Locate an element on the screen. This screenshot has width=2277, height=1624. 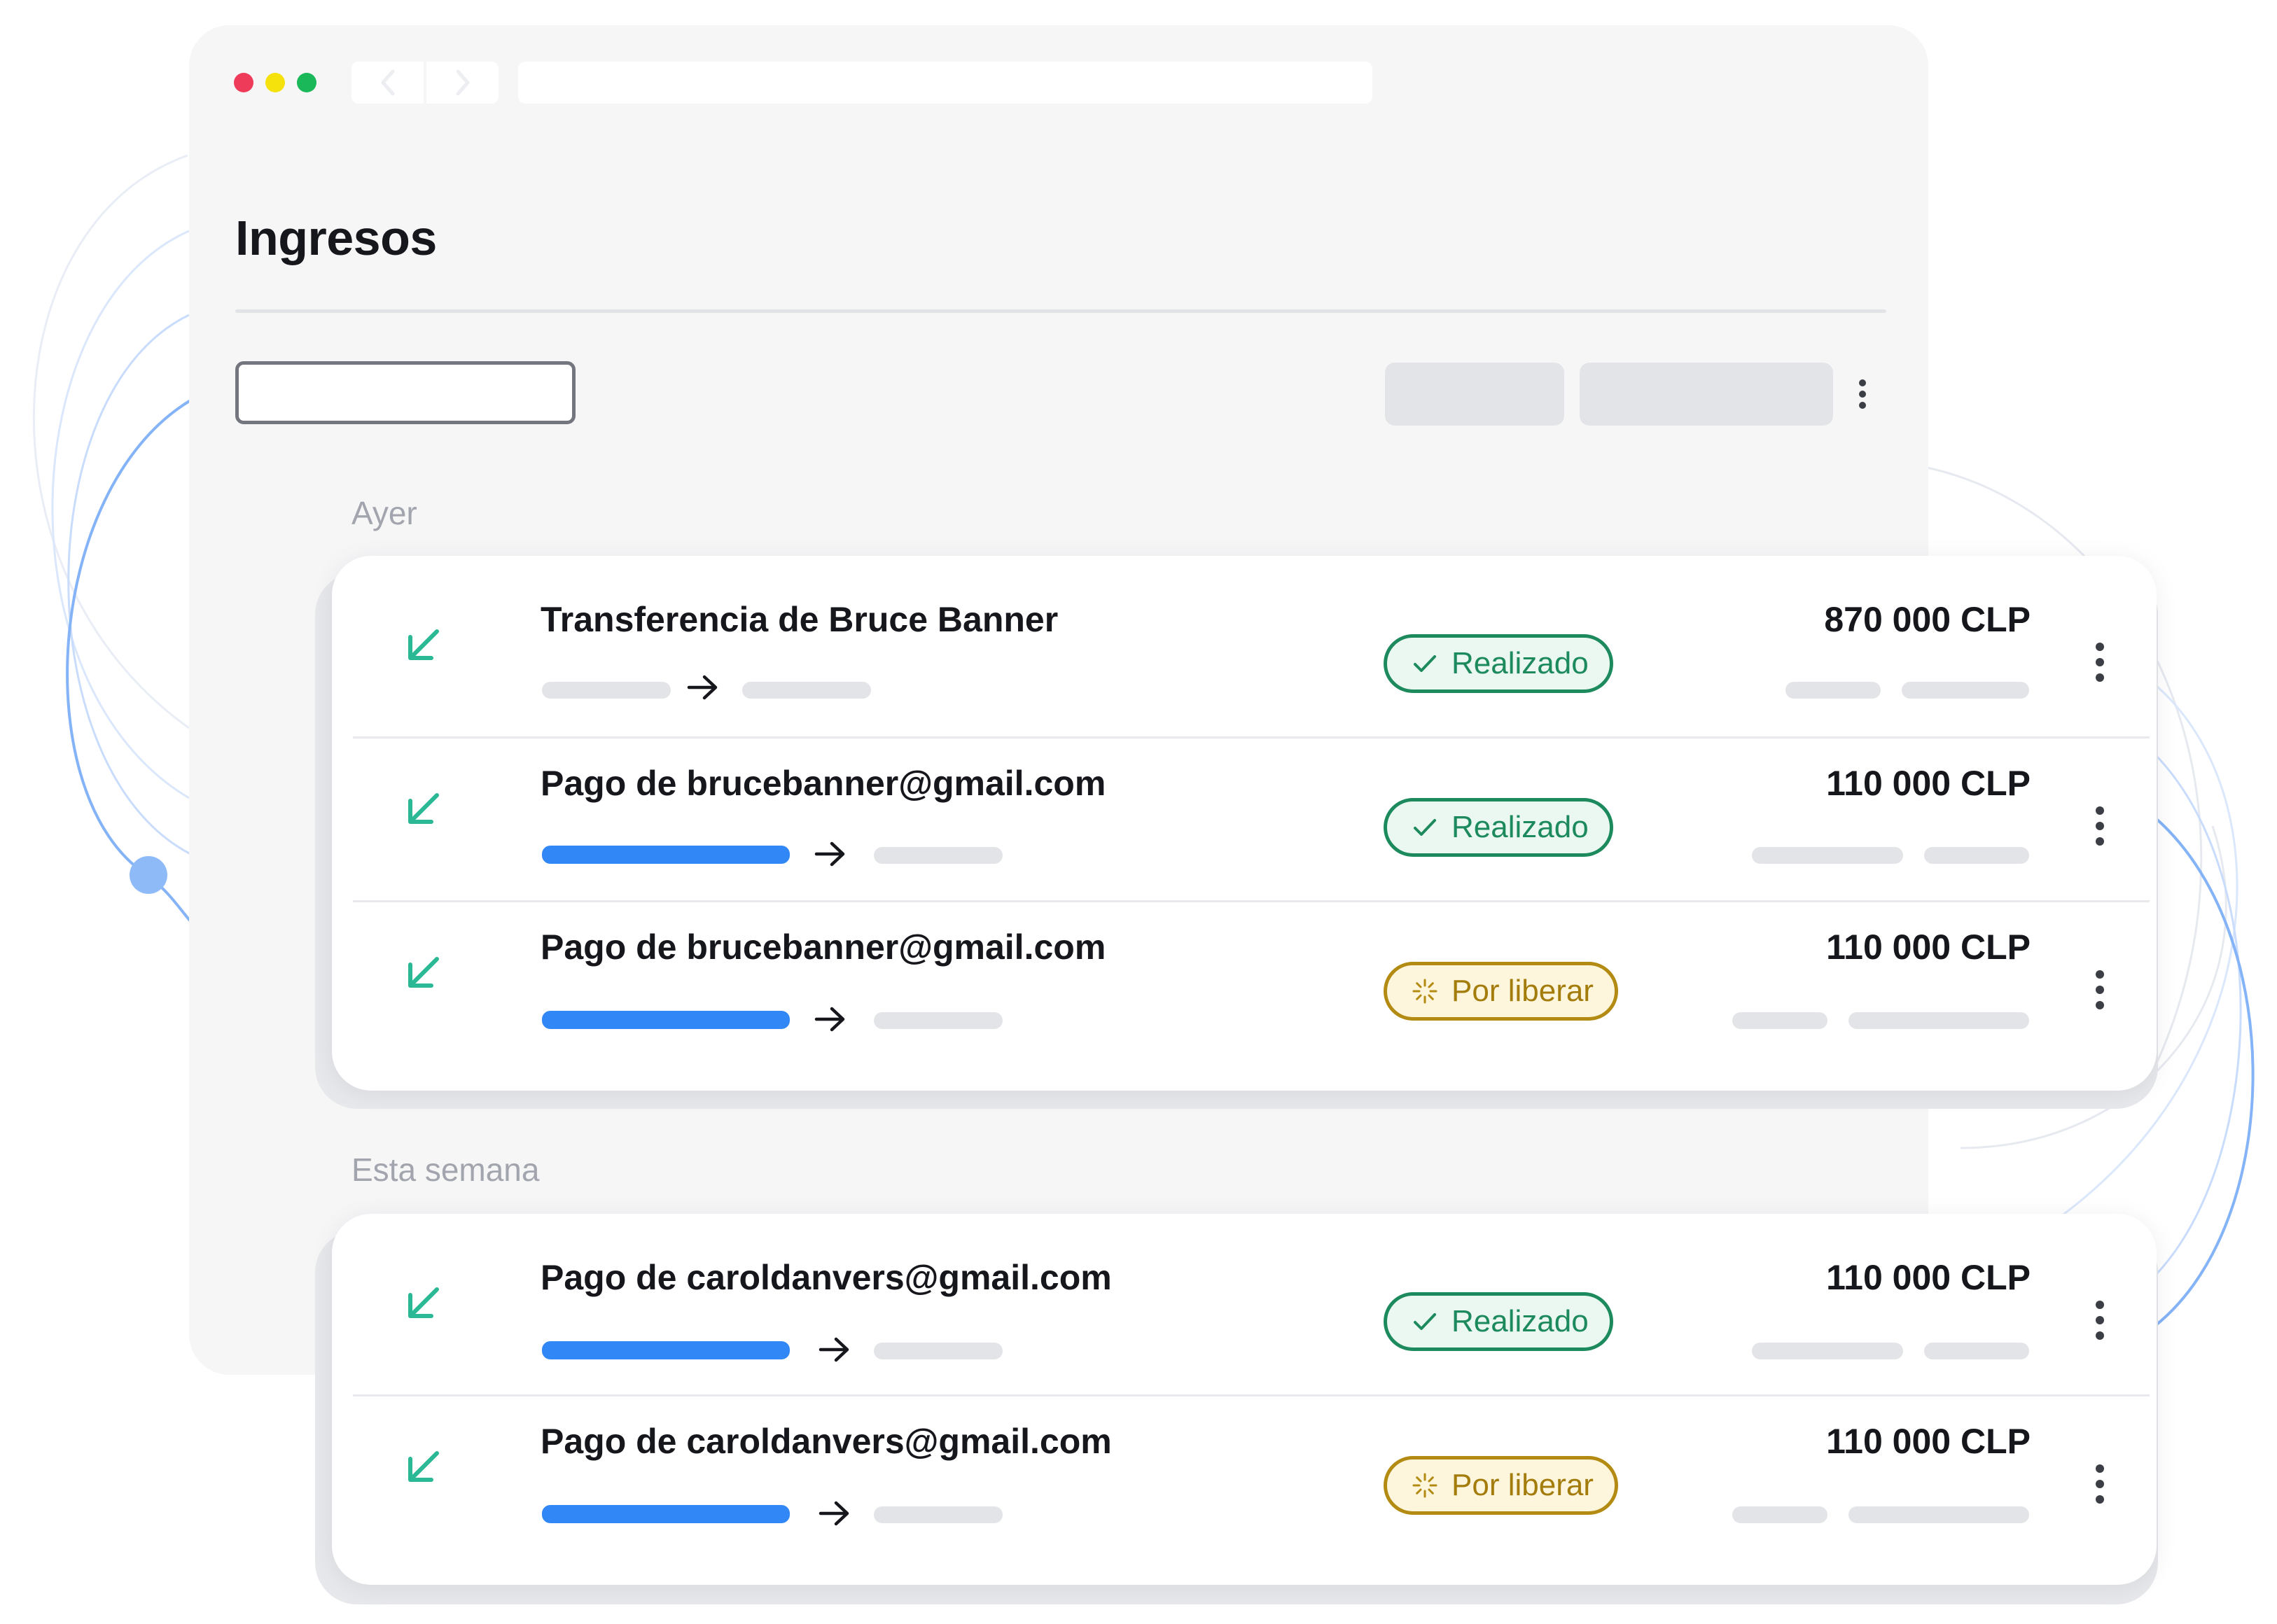
forward-button is located at coordinates (463, 83).